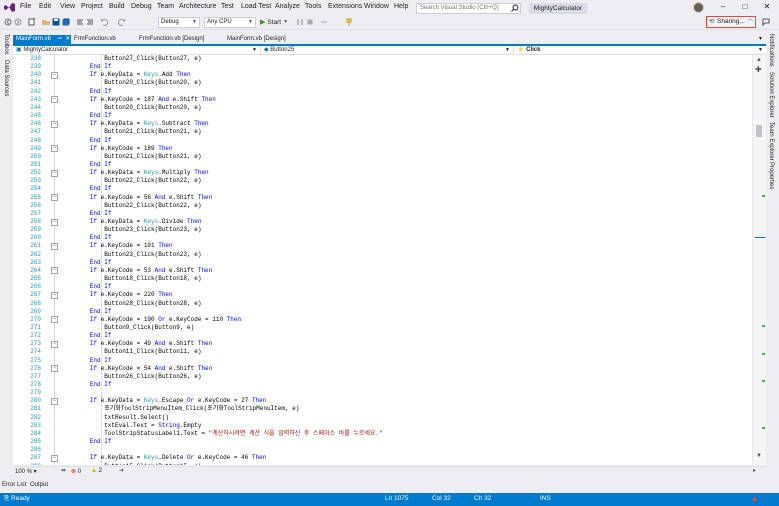 This screenshot has height=506, width=779. I want to click on search-icon, so click(515, 8).